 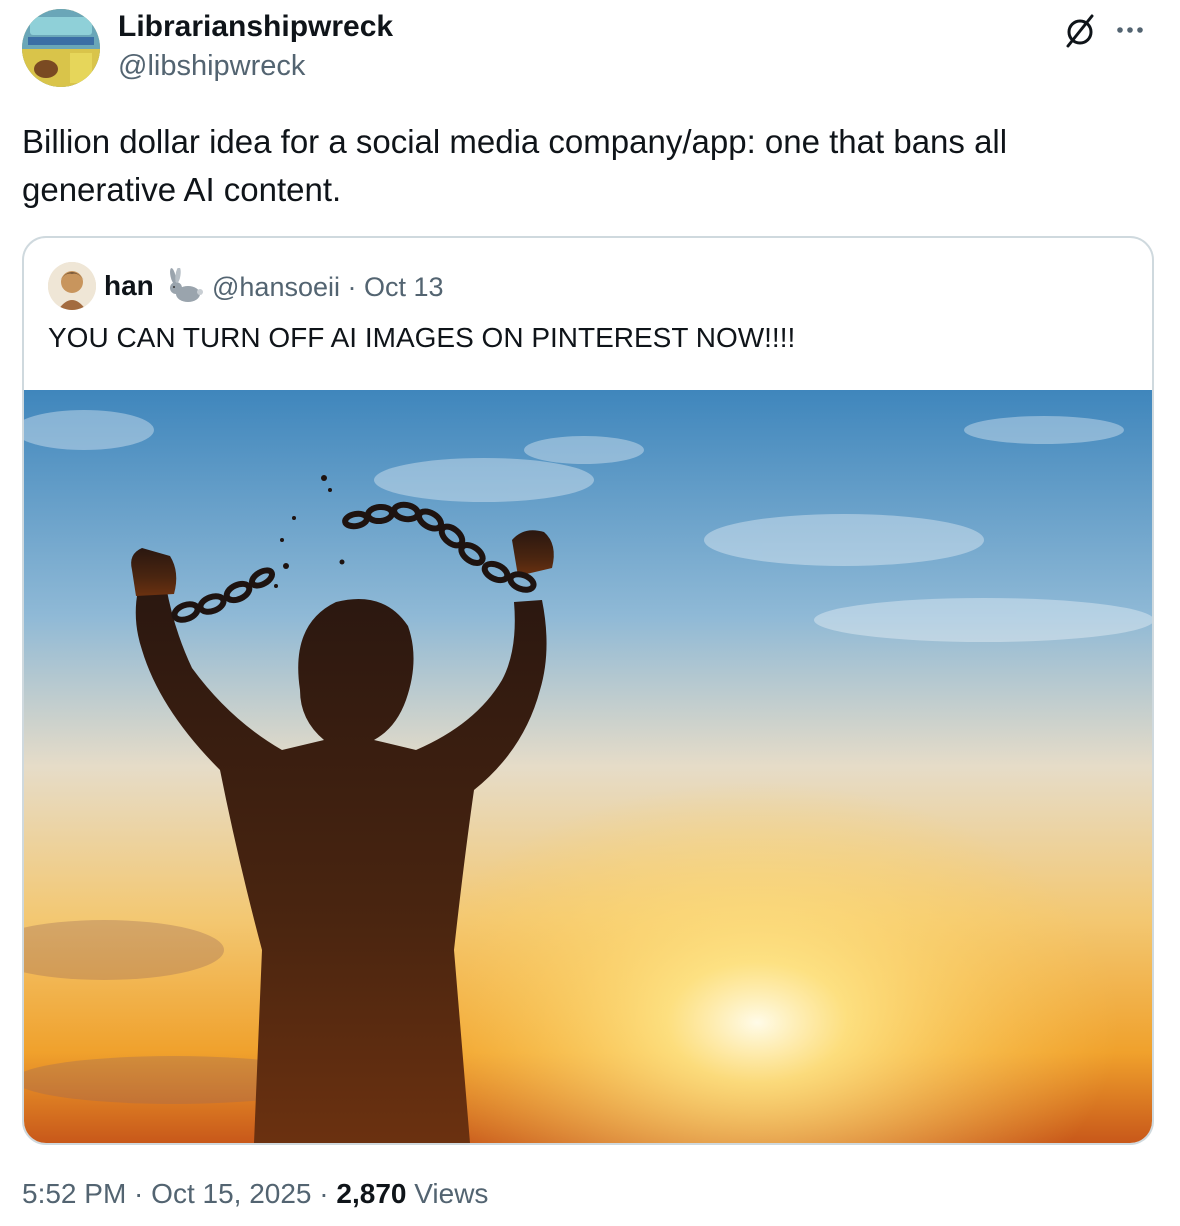 I want to click on quoted-author-handle: @hansoeii, so click(x=276, y=287).